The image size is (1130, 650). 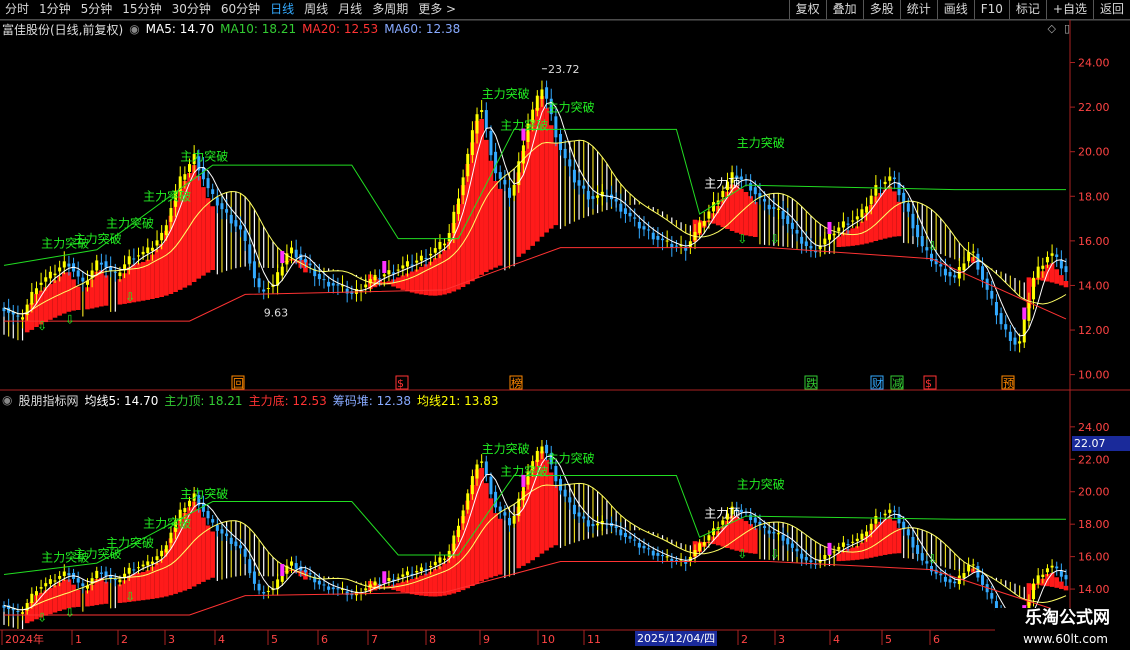 What do you see at coordinates (240, 9) in the screenshot?
I see `period-5: 60分钟` at bounding box center [240, 9].